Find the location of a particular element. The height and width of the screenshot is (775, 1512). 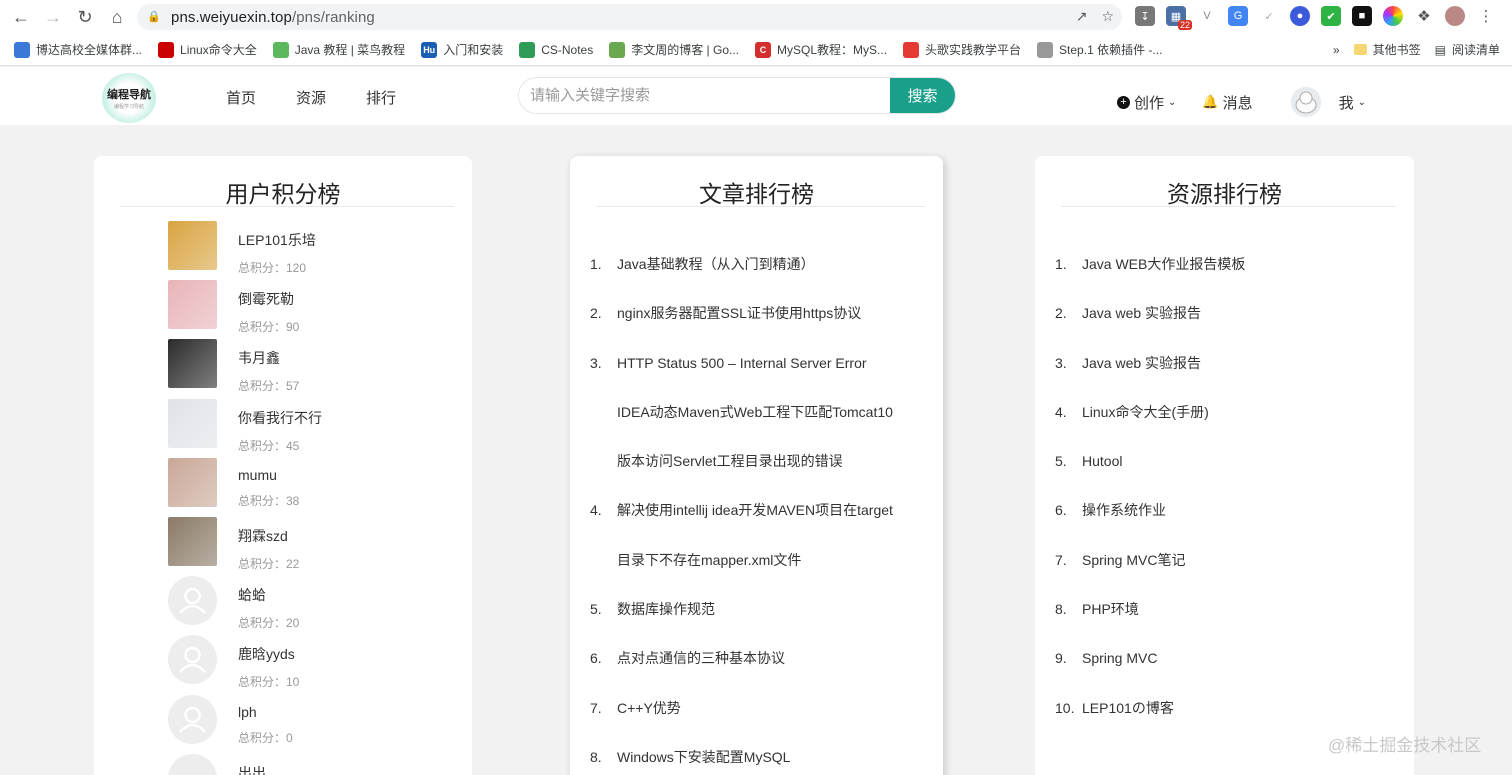

list-item: 2. nginx服务器配置SSL证书使用https协议 is located at coordinates (760, 313).